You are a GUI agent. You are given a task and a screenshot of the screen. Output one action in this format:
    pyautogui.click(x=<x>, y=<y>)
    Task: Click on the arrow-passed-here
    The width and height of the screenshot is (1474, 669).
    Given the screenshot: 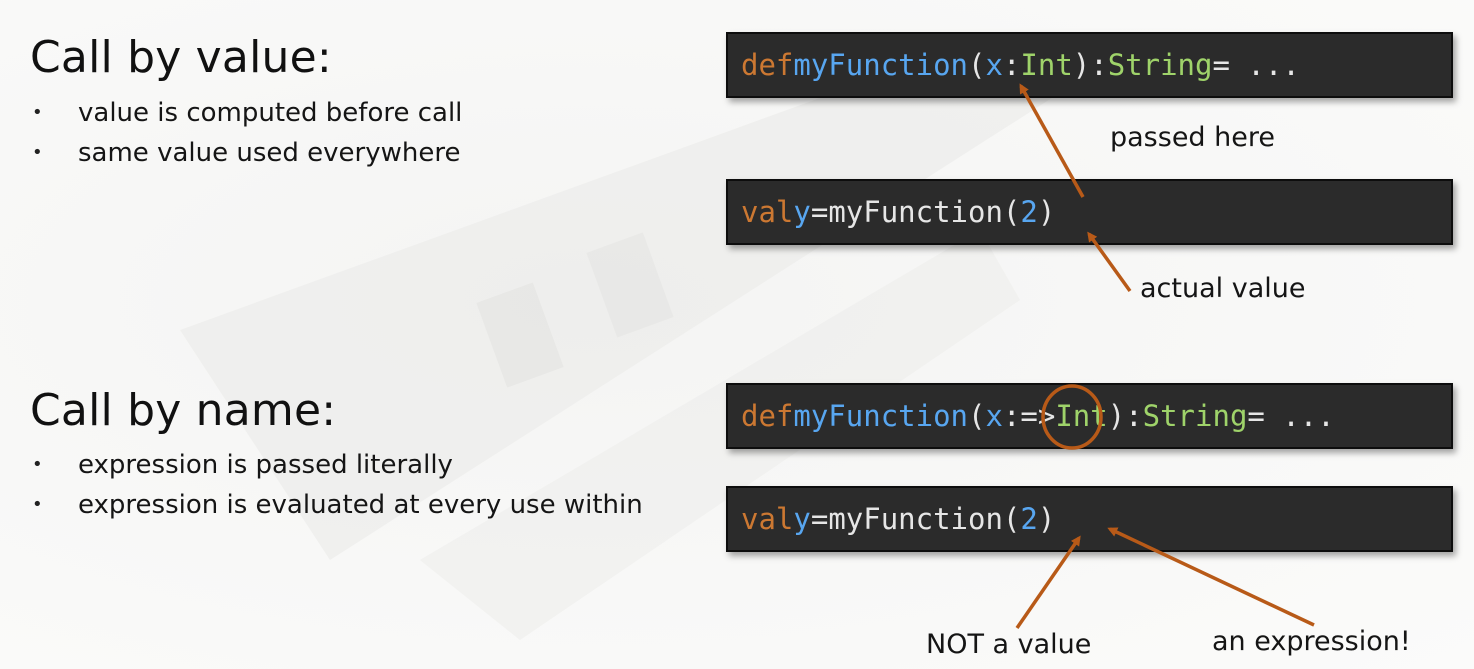 What is the action you would take?
    pyautogui.click(x=1052, y=140)
    